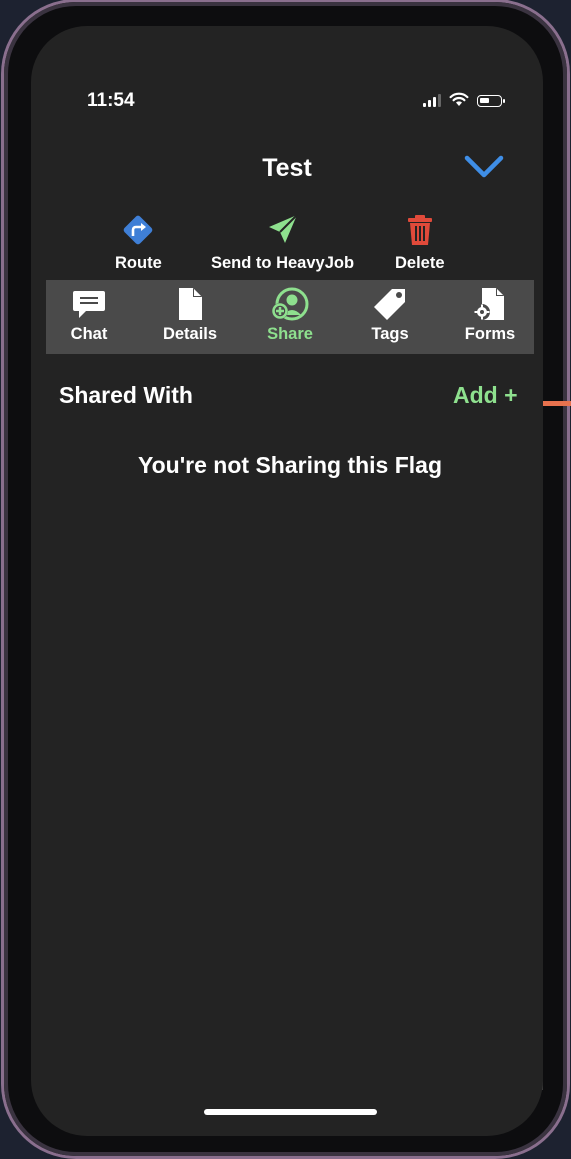 The height and width of the screenshot is (1159, 571). I want to click on empty-state-message: You're not Sharing this Flag, so click(290, 465).